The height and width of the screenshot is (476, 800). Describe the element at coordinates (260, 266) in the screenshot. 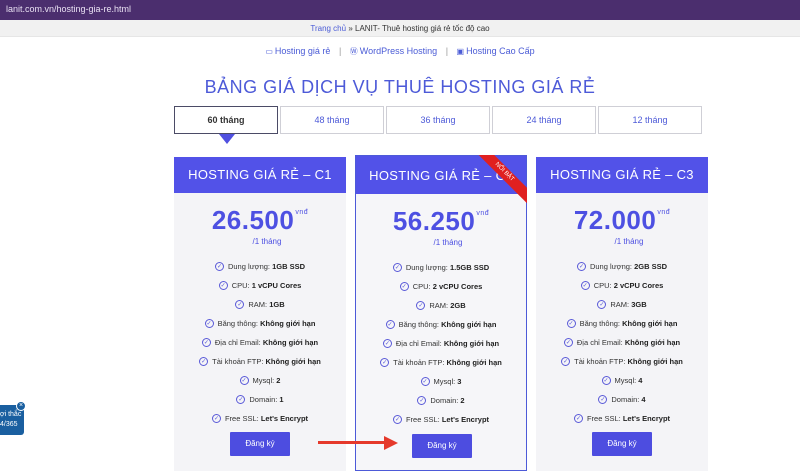

I see `feature-item: ✓ Dung lượng: 1GB SSD` at that location.